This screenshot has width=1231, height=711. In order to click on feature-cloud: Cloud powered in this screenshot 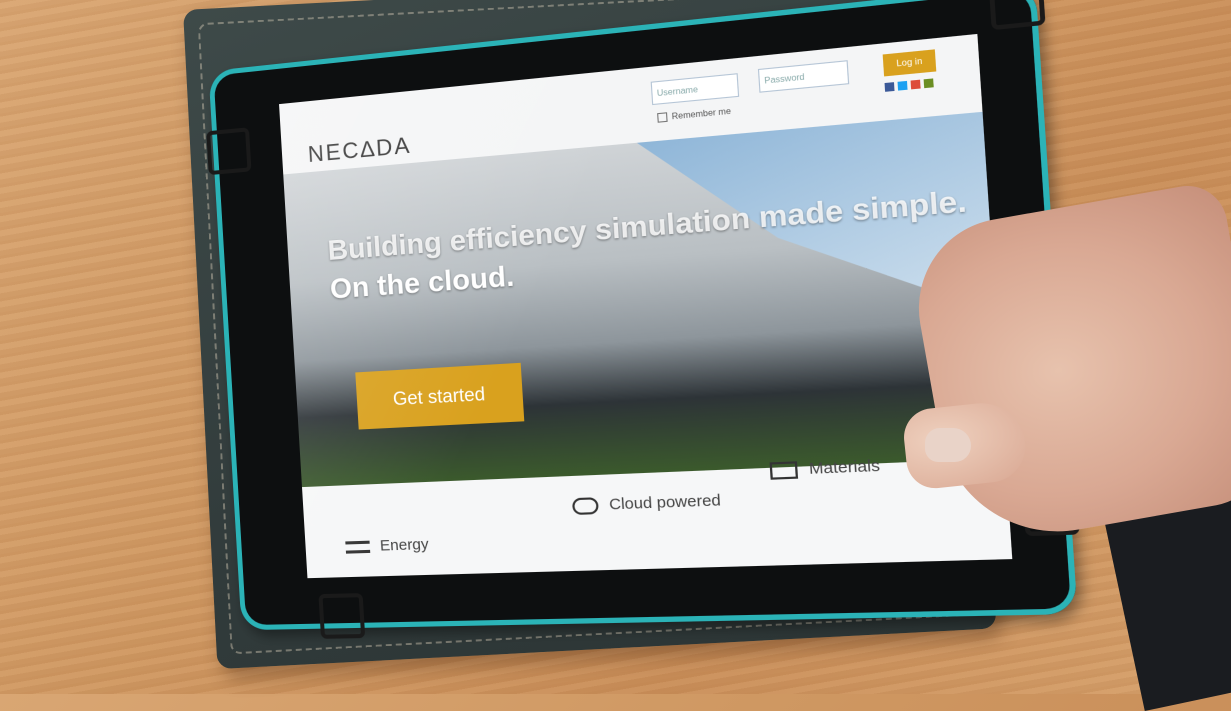, I will do `click(646, 503)`.